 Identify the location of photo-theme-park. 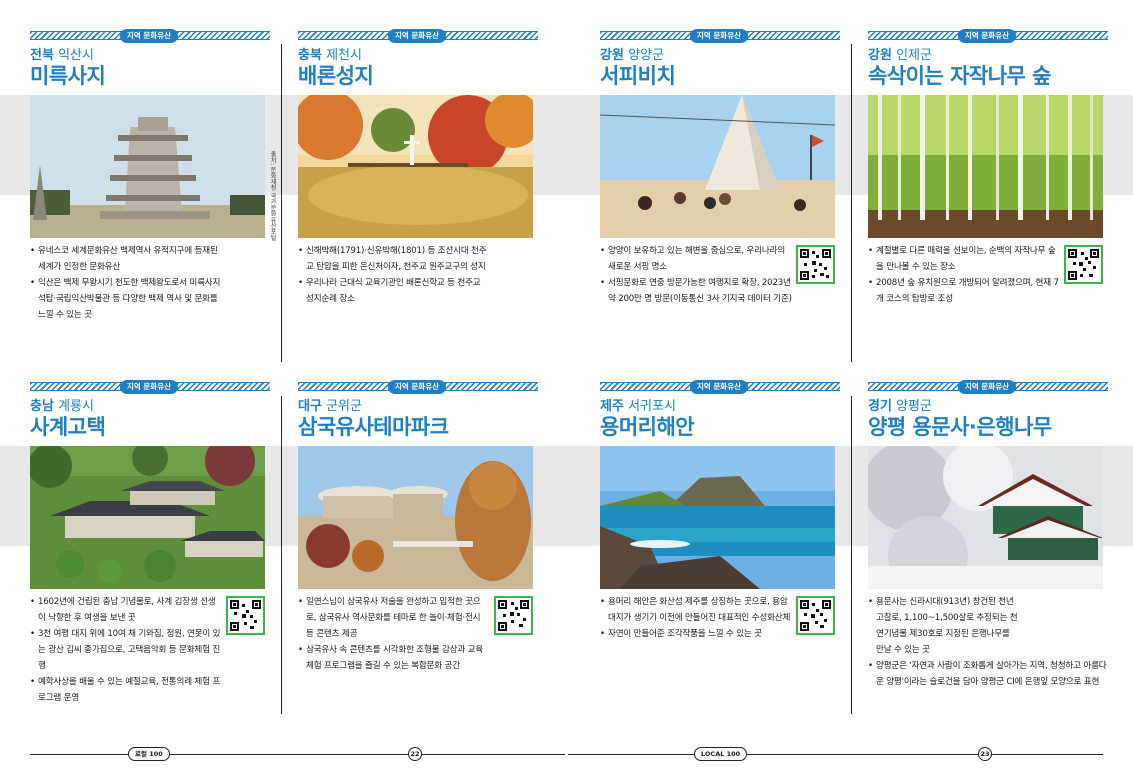
(415, 517).